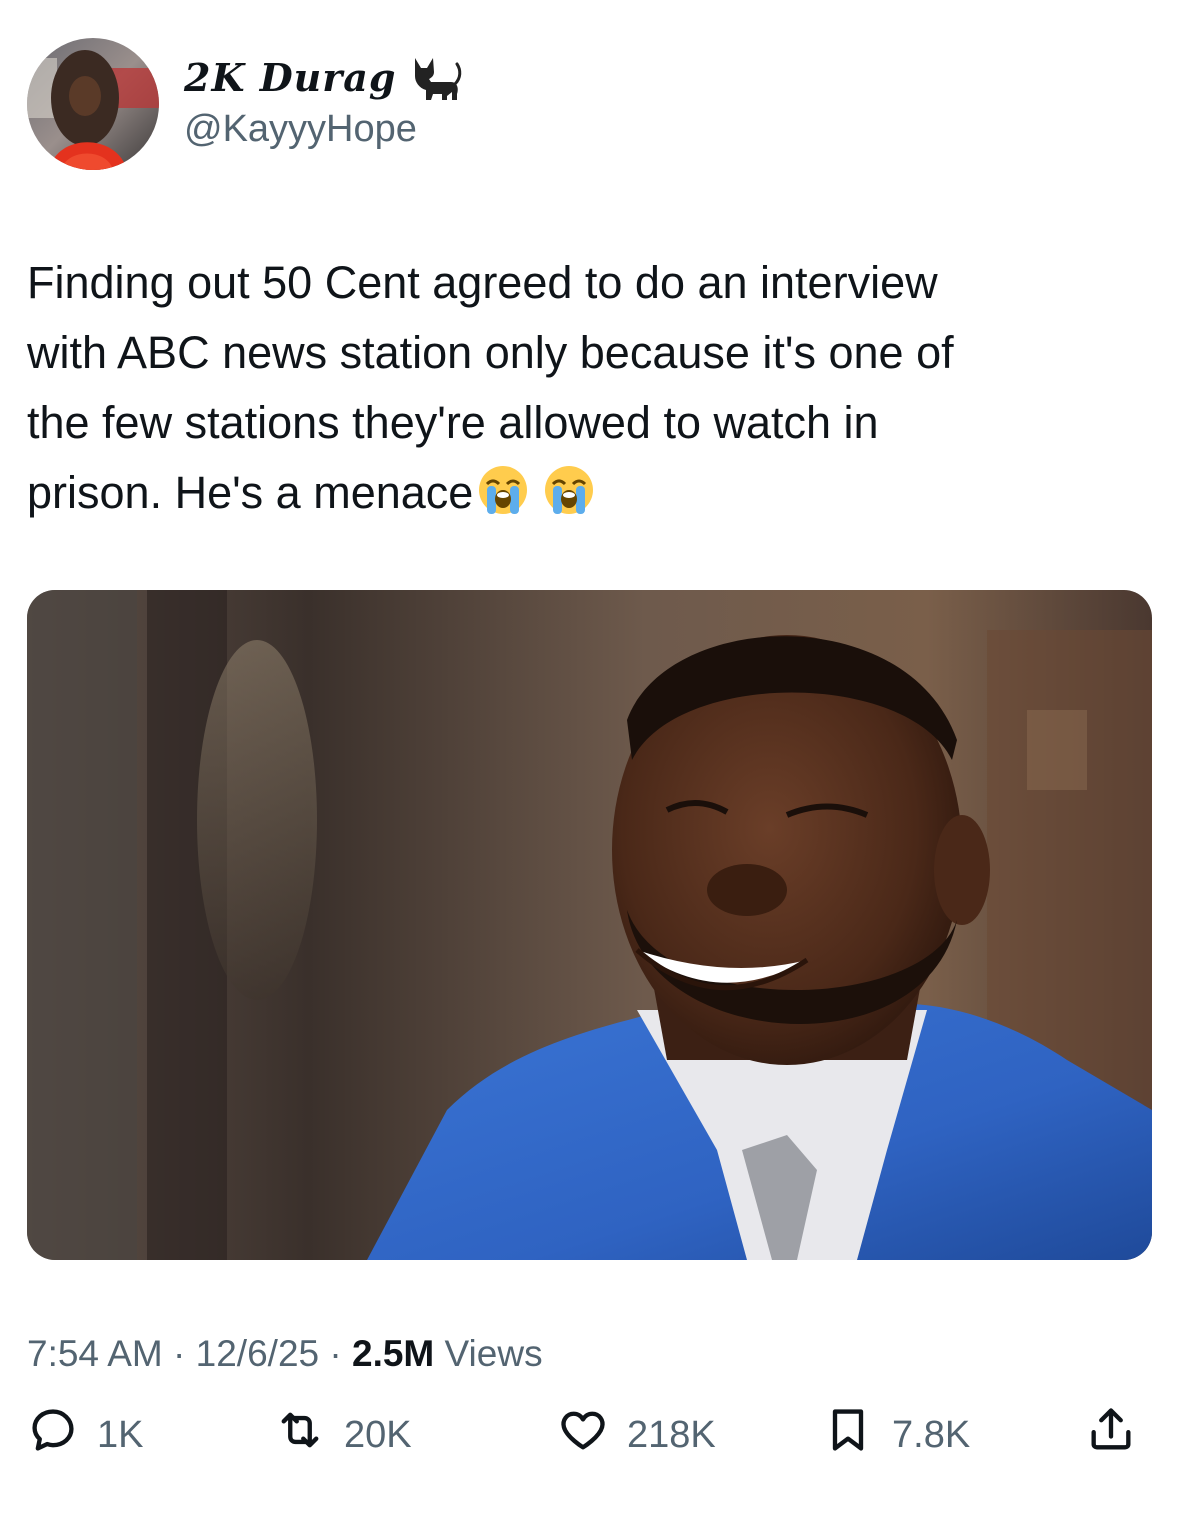  I want to click on views-count: 2.5M, so click(393, 1353).